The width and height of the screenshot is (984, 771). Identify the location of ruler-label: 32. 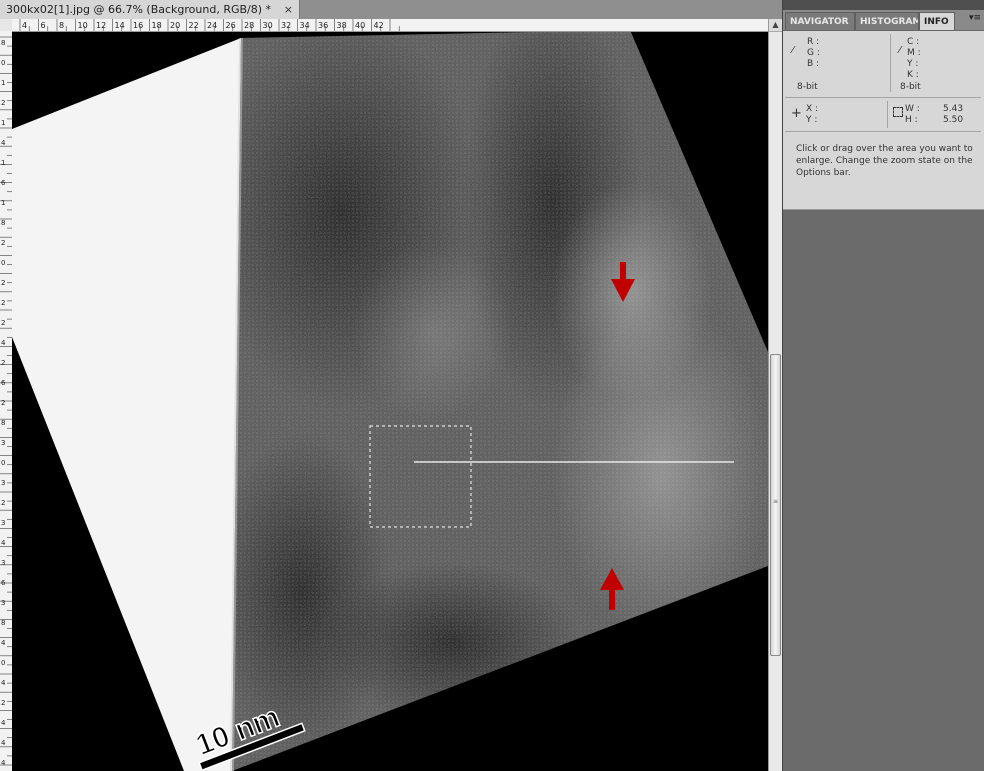
(286, 25).